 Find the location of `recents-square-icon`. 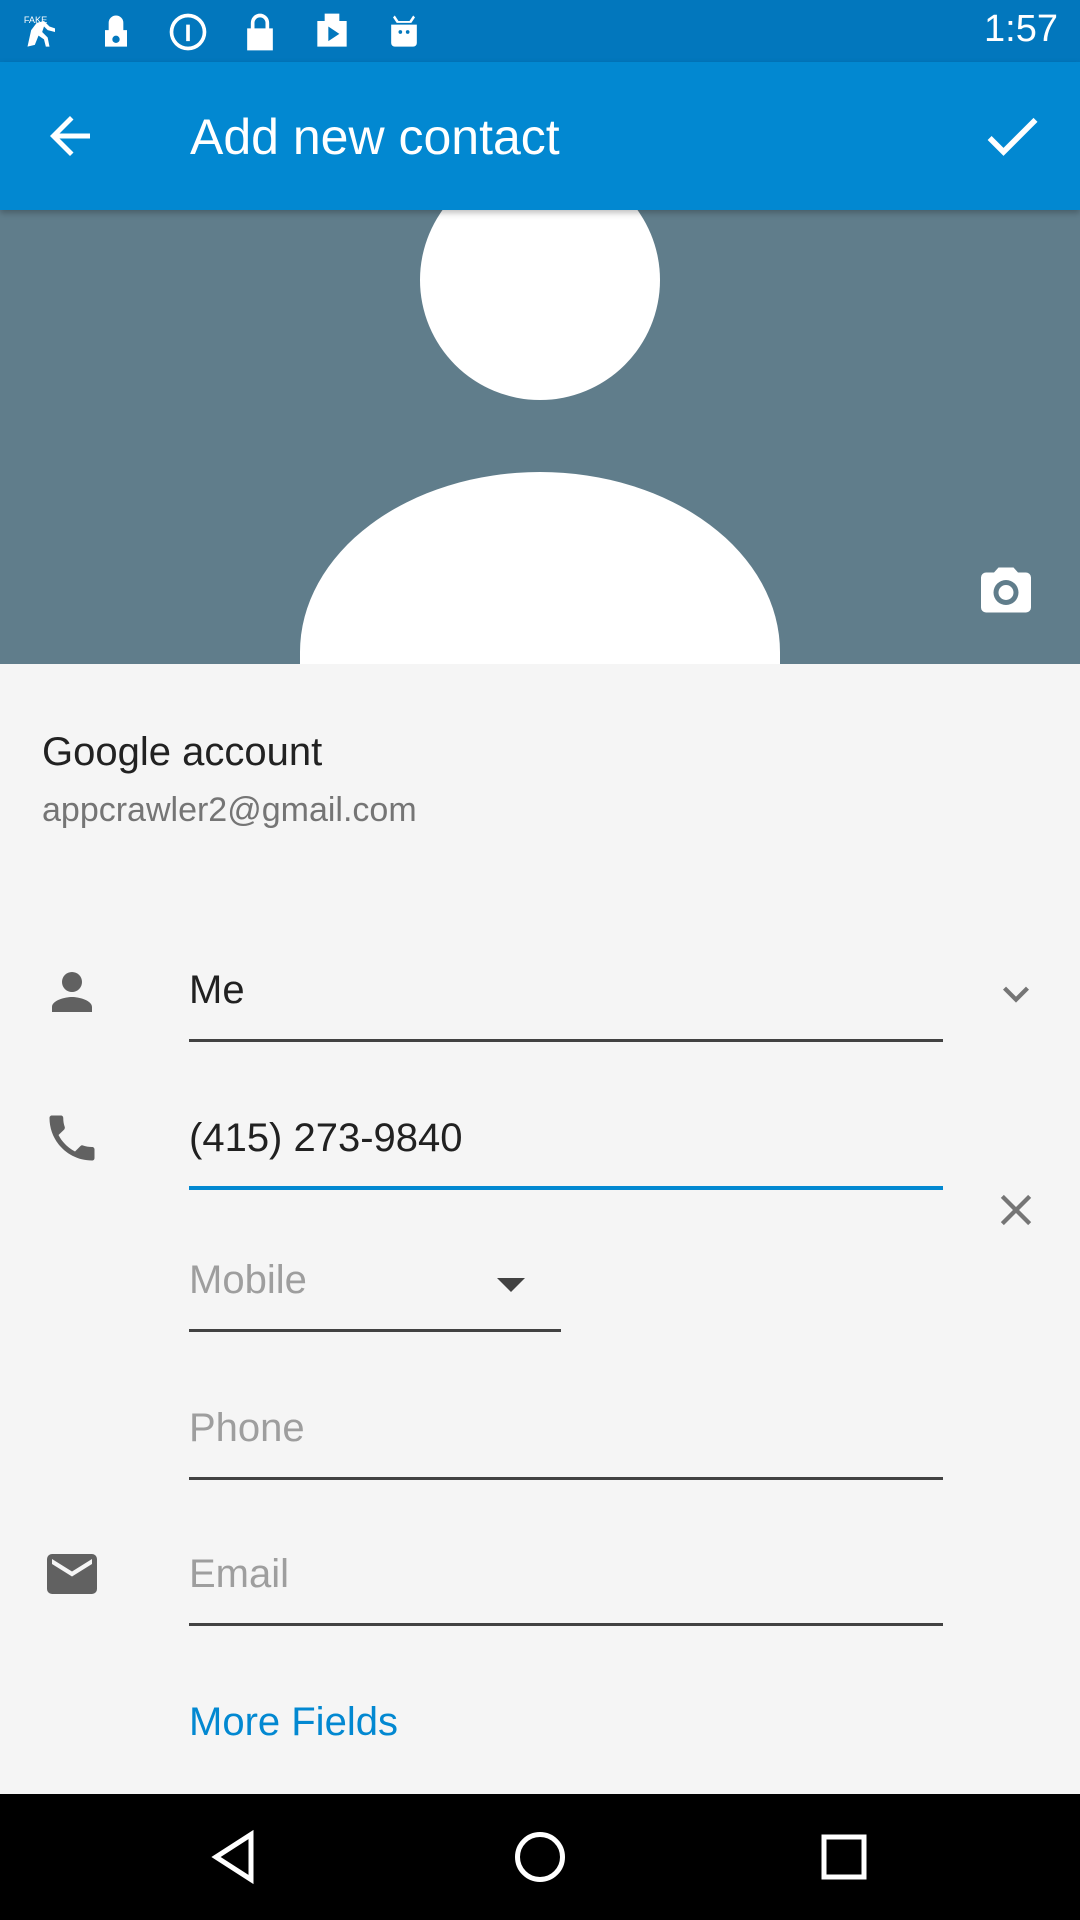

recents-square-icon is located at coordinates (844, 1857).